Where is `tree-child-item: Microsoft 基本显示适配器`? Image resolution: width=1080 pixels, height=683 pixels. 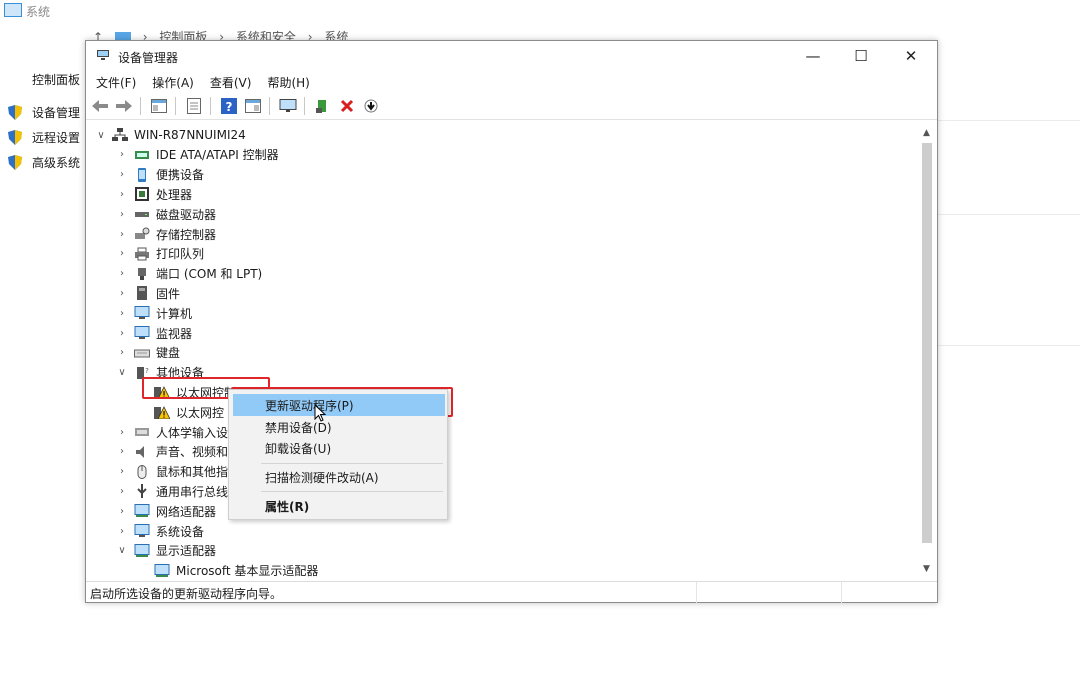
tree-child-item: Microsoft 基本显示适配器 is located at coordinates (236, 570).